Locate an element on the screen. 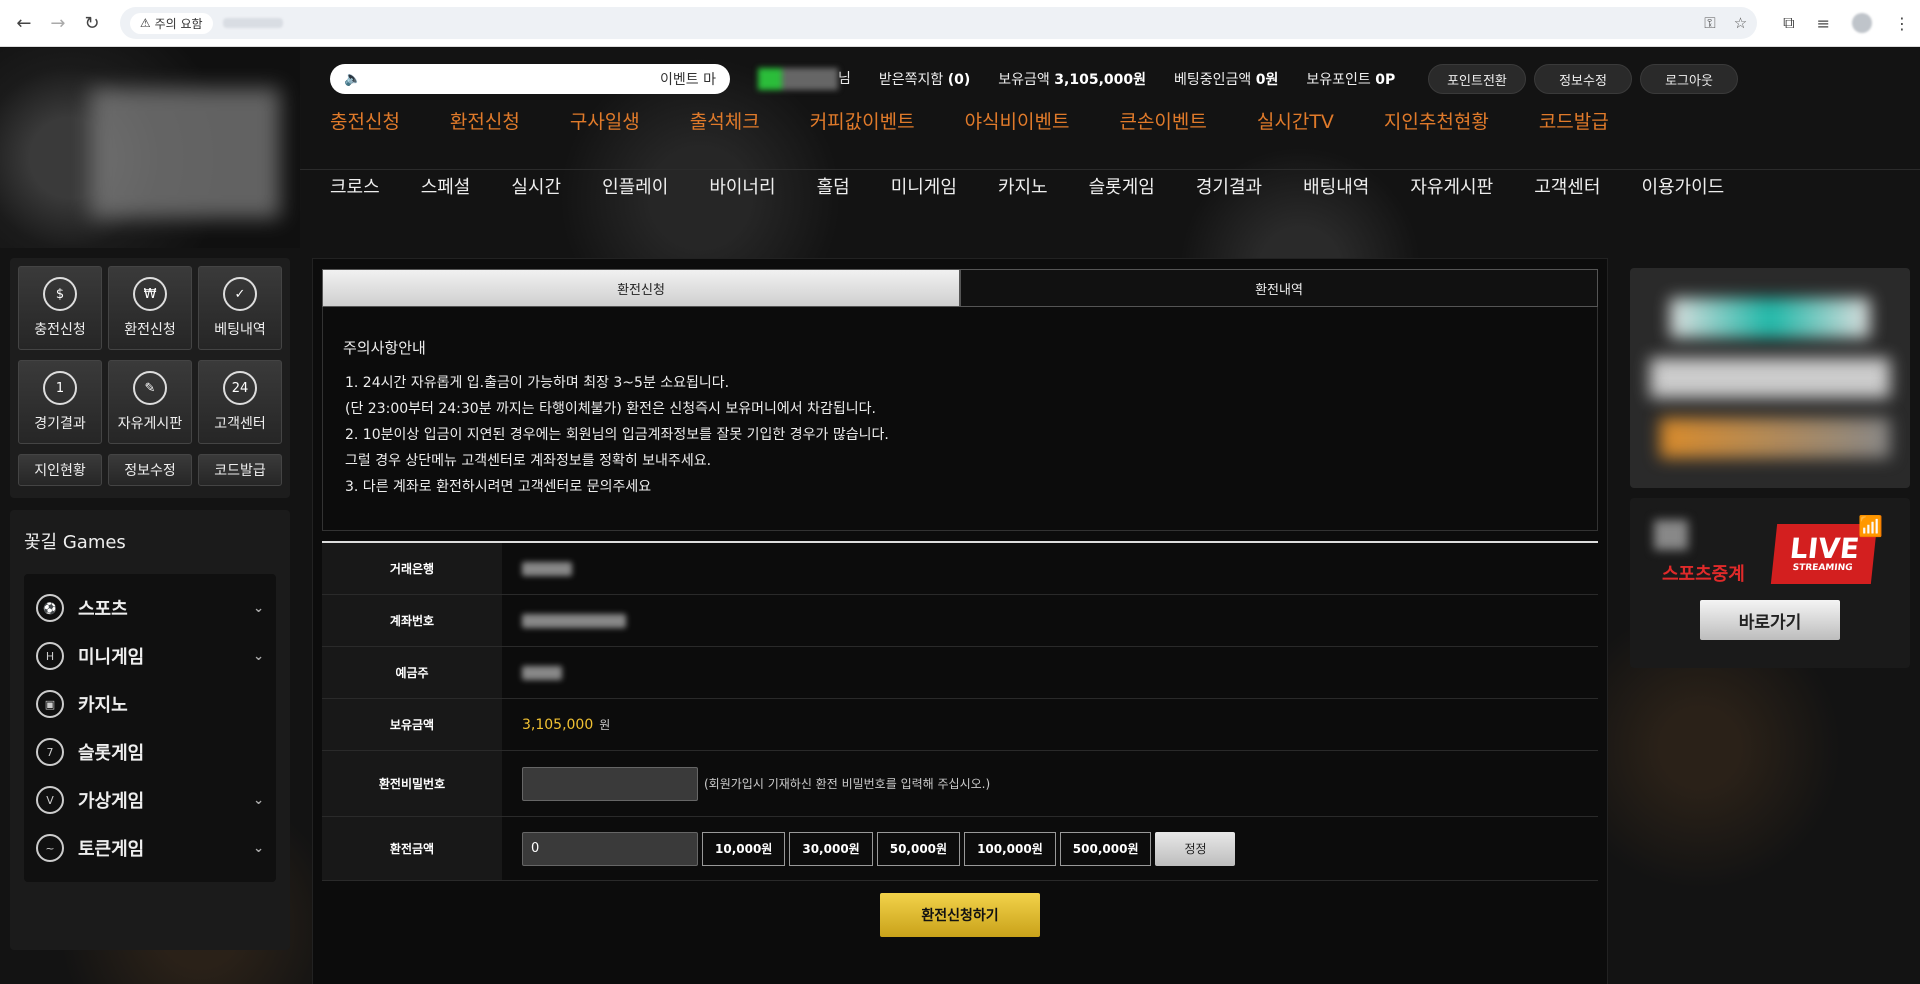 This screenshot has width=1920, height=984. notice-line: 그럴 경우 상단메뉴 고객센터로 계좌정보를 정확히 보내주세요. is located at coordinates (528, 461).